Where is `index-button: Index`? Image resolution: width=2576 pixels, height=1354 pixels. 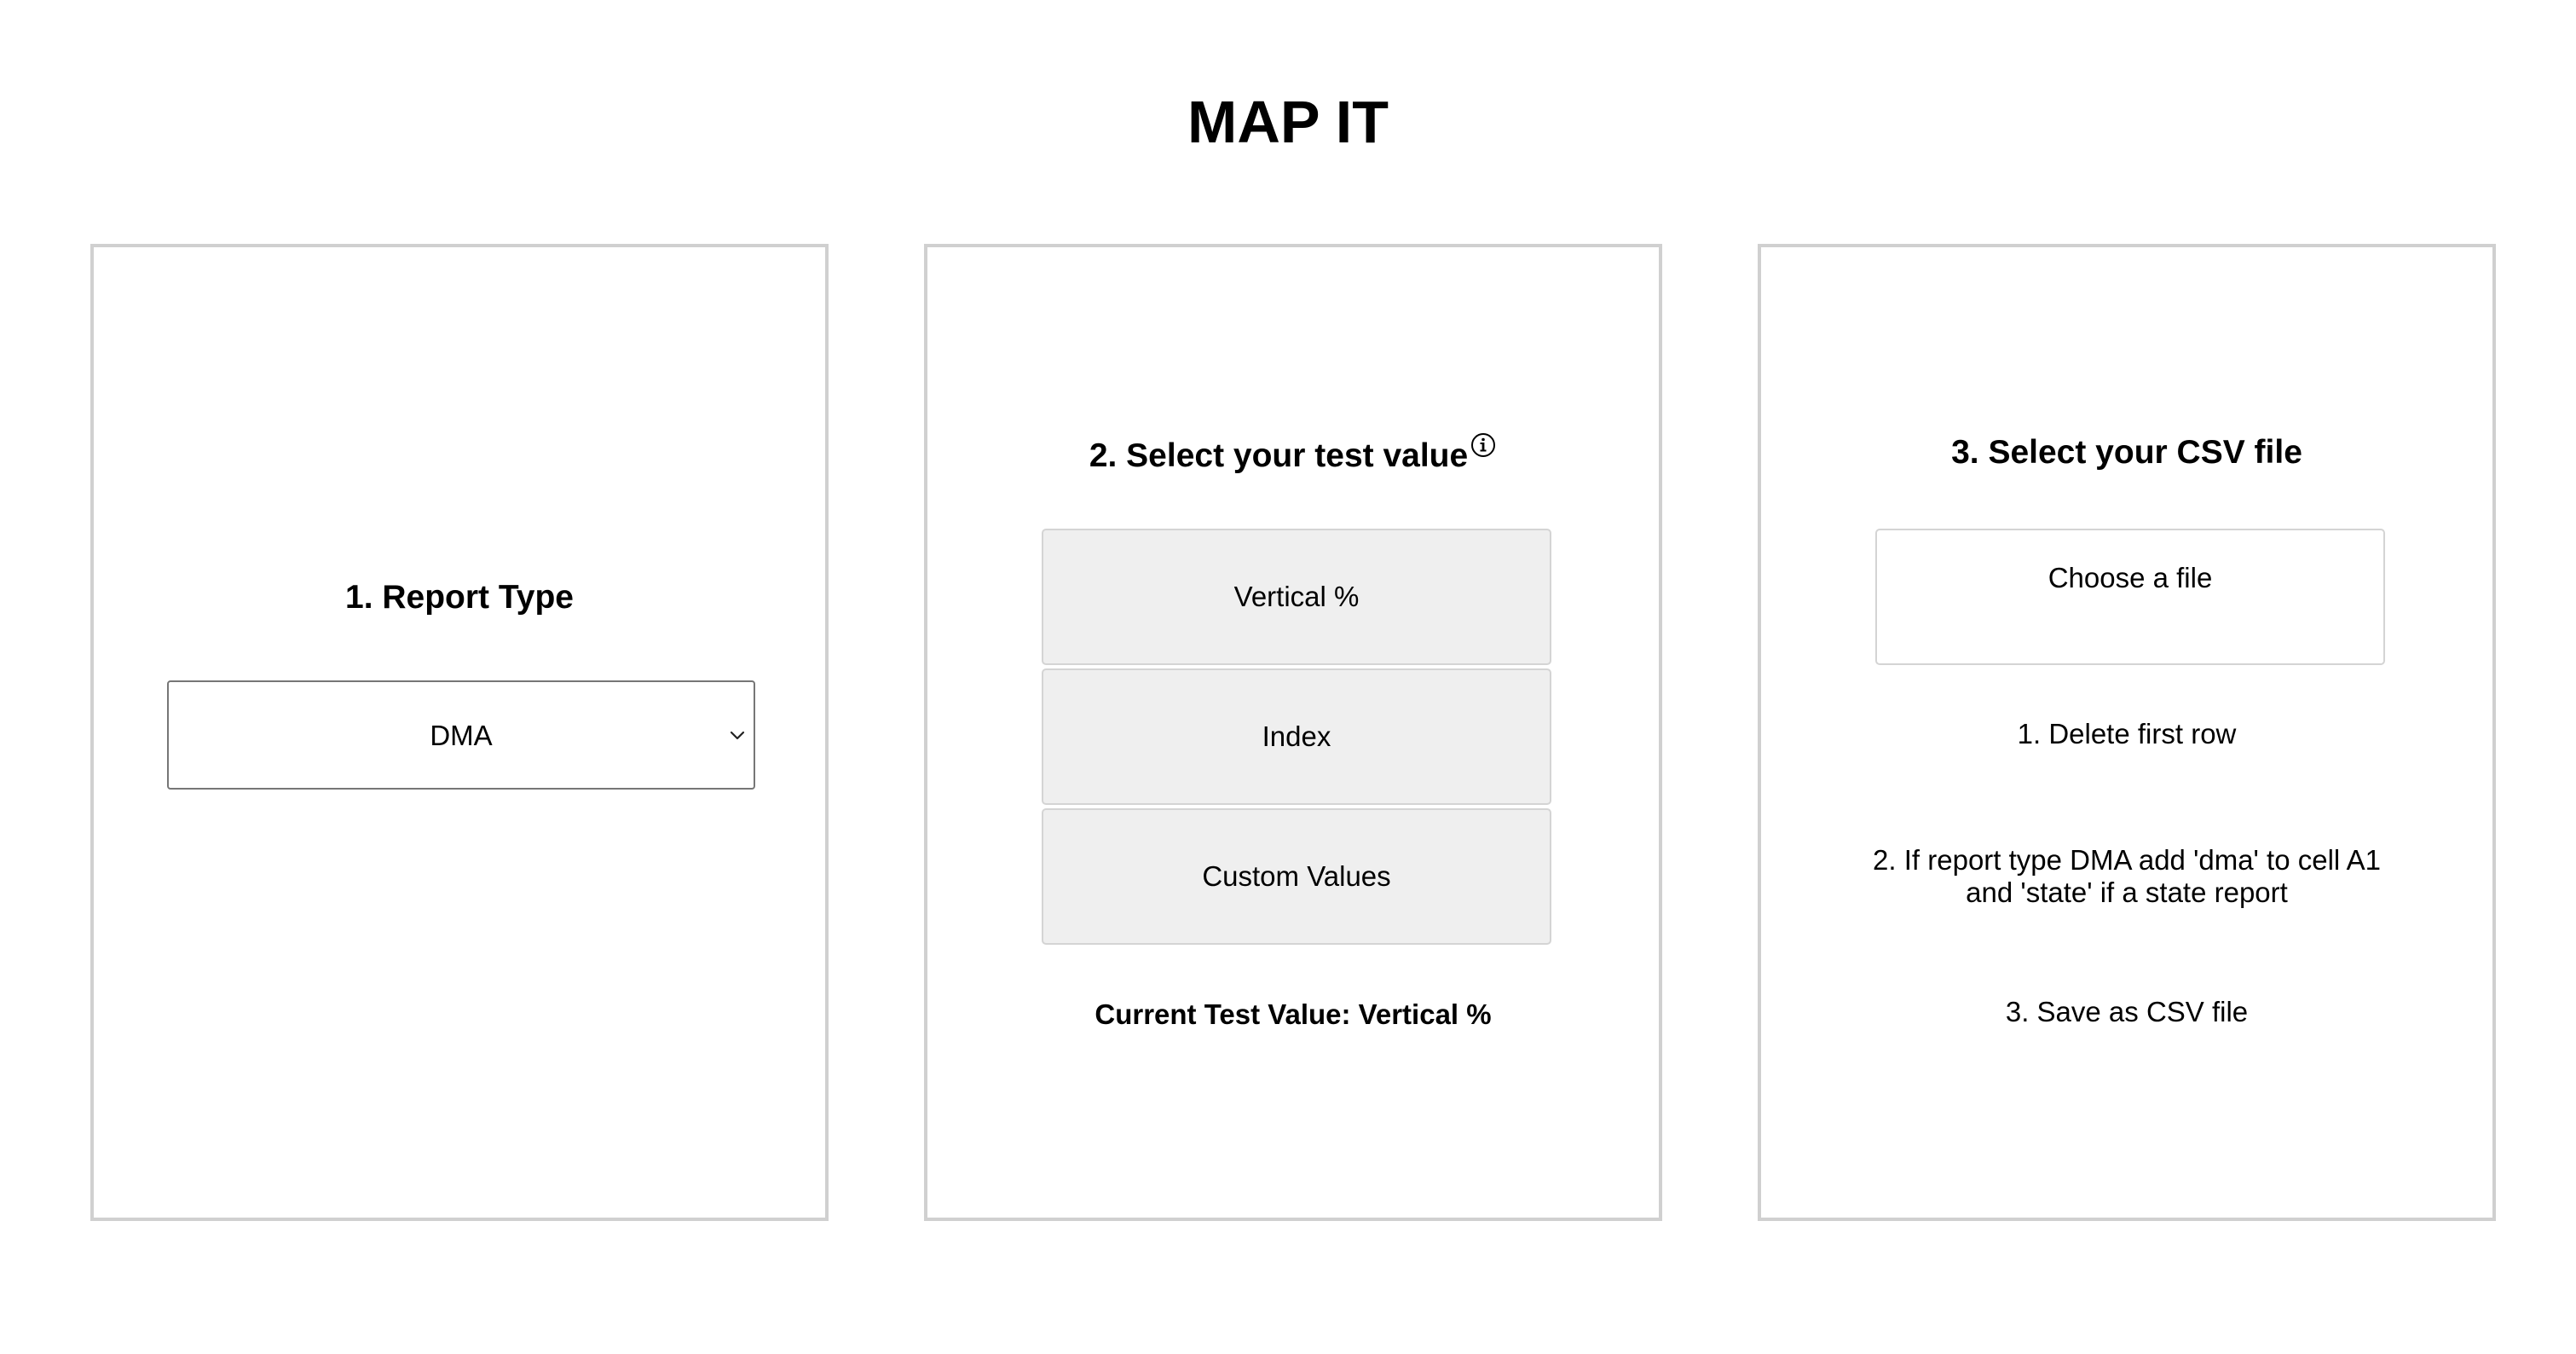 index-button: Index is located at coordinates (1296, 736).